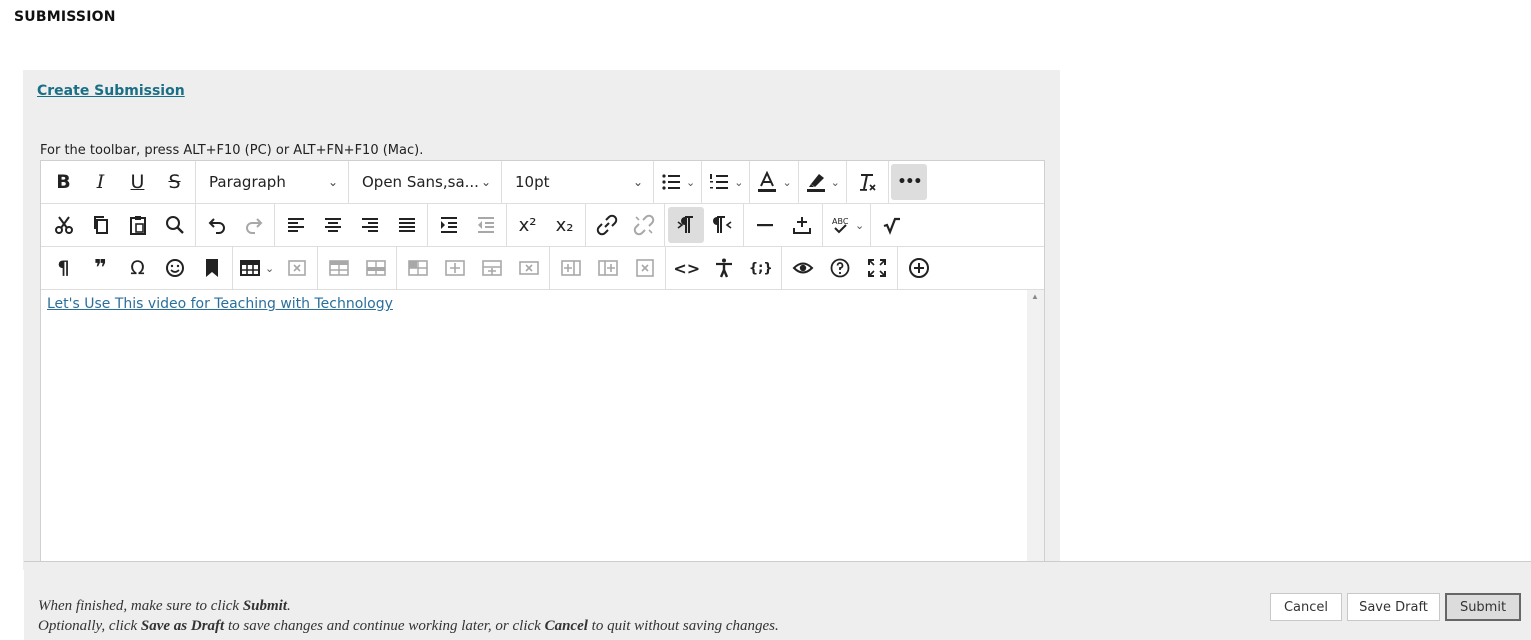 This screenshot has width=1531, height=640. I want to click on strikethrough-button: S, so click(175, 182).